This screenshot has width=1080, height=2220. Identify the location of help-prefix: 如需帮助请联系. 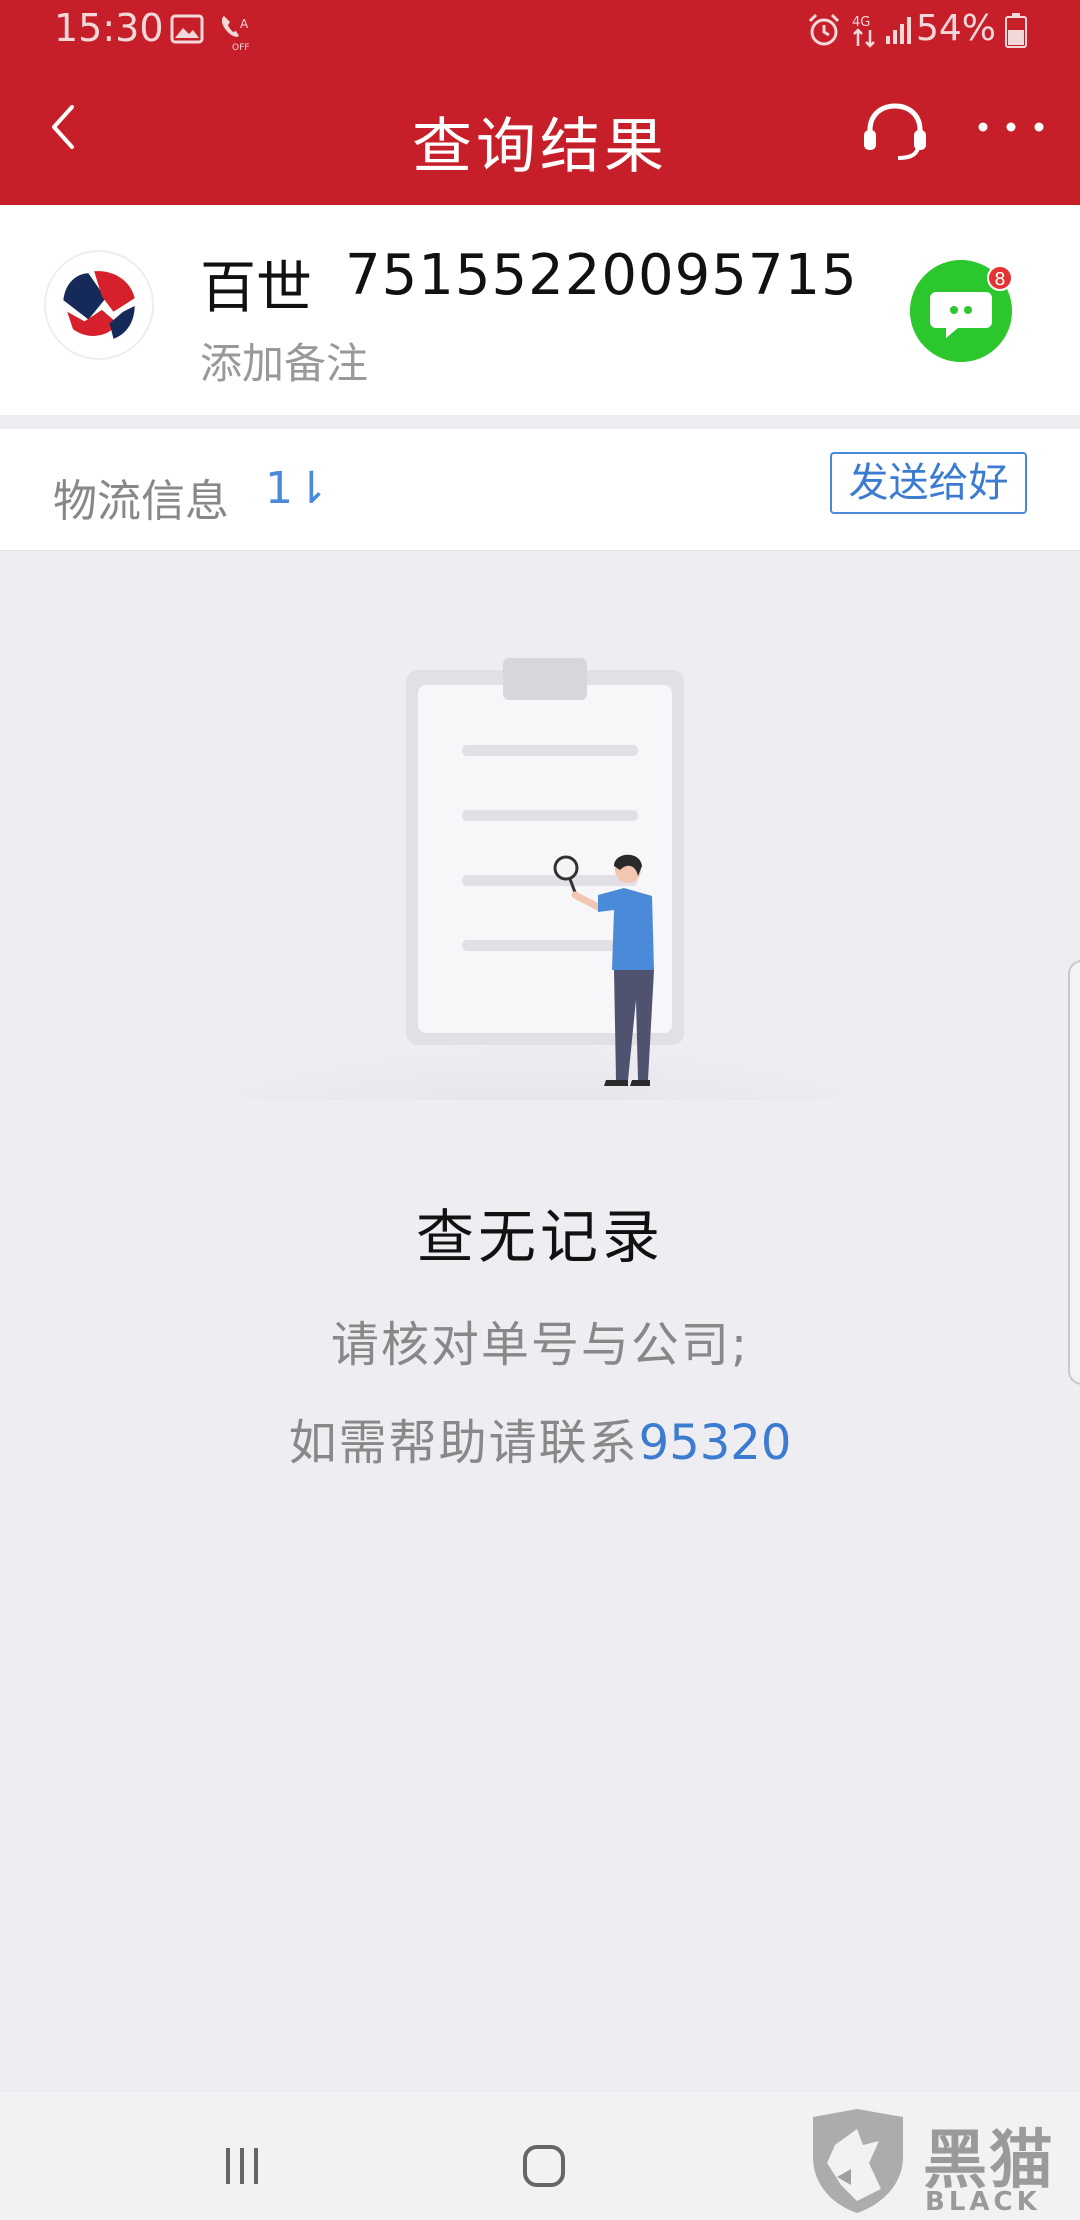
(463, 1443).